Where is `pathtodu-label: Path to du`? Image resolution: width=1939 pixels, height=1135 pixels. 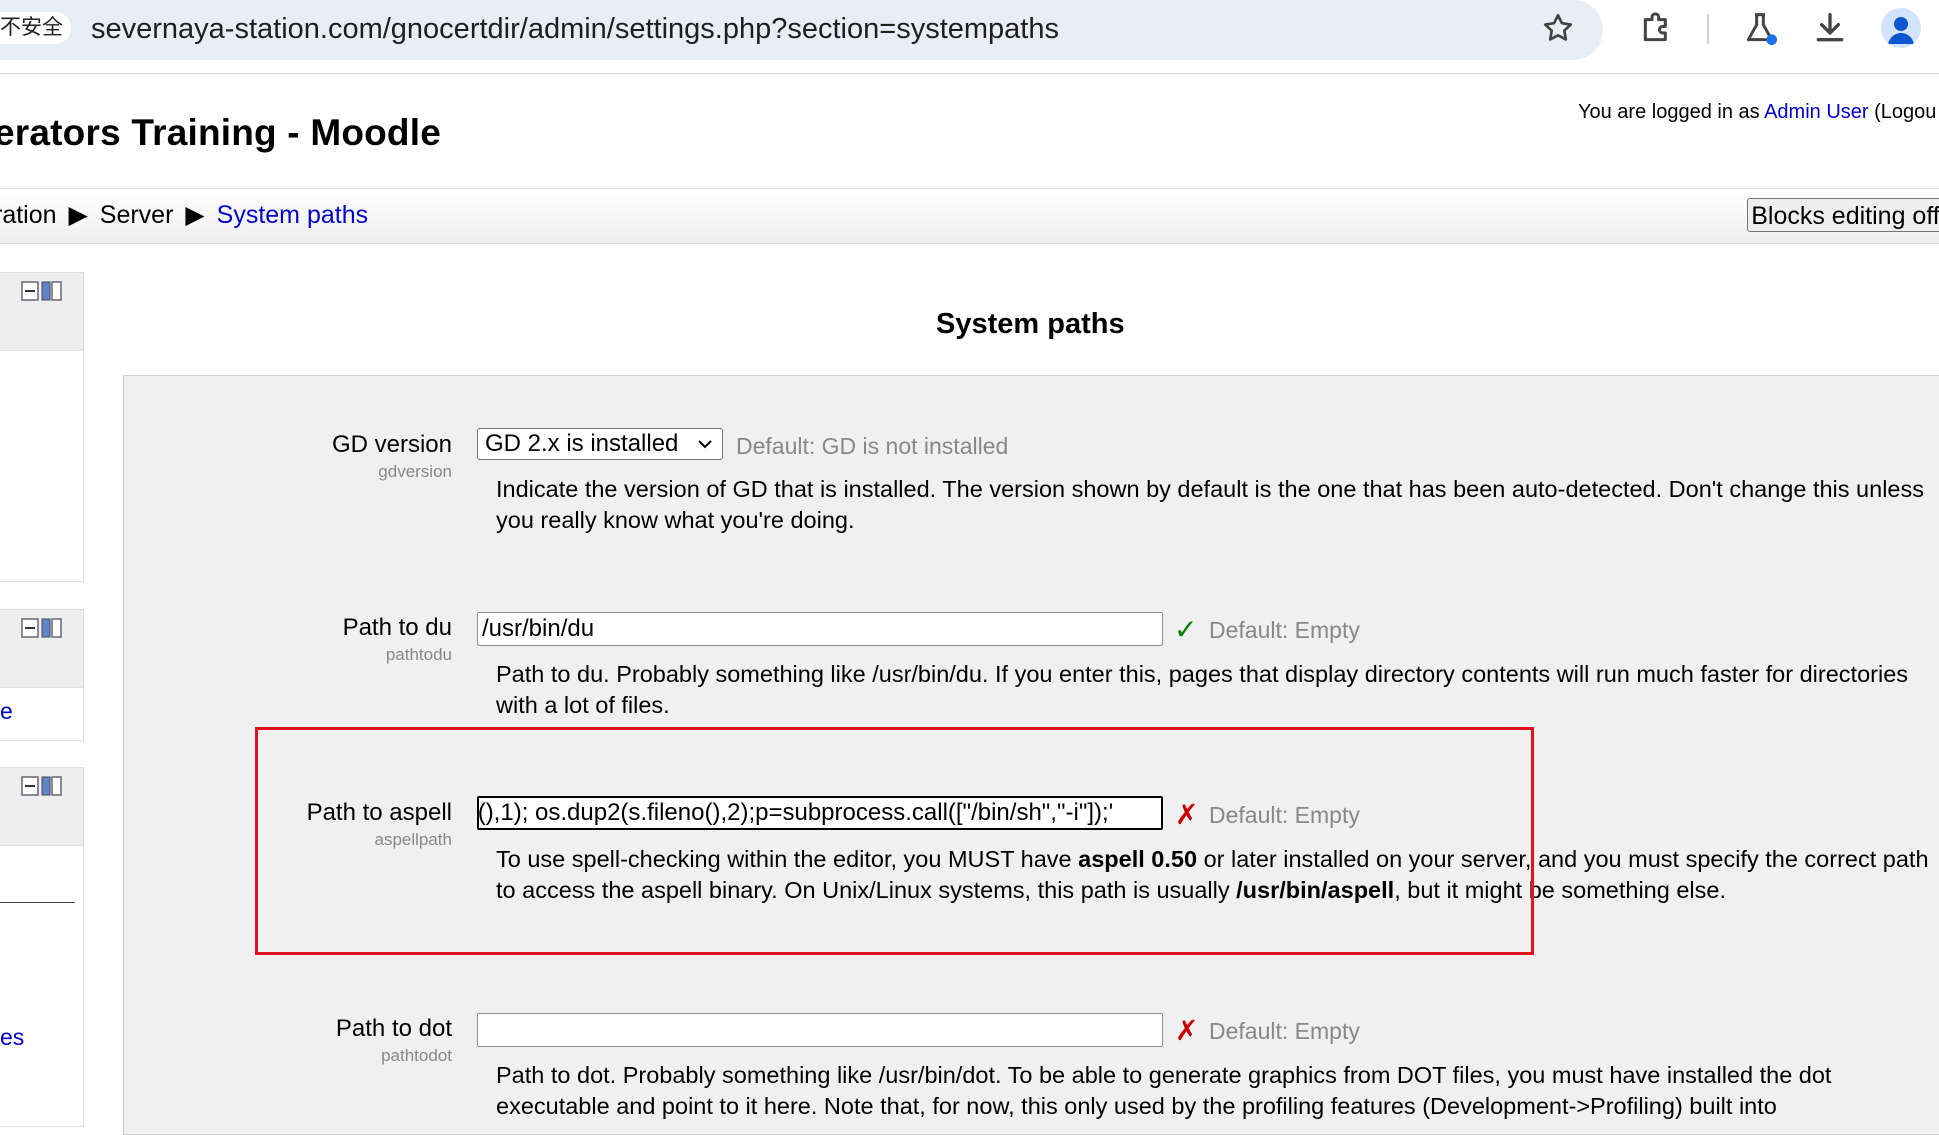
pathtodu-label: Path to du is located at coordinates (397, 627).